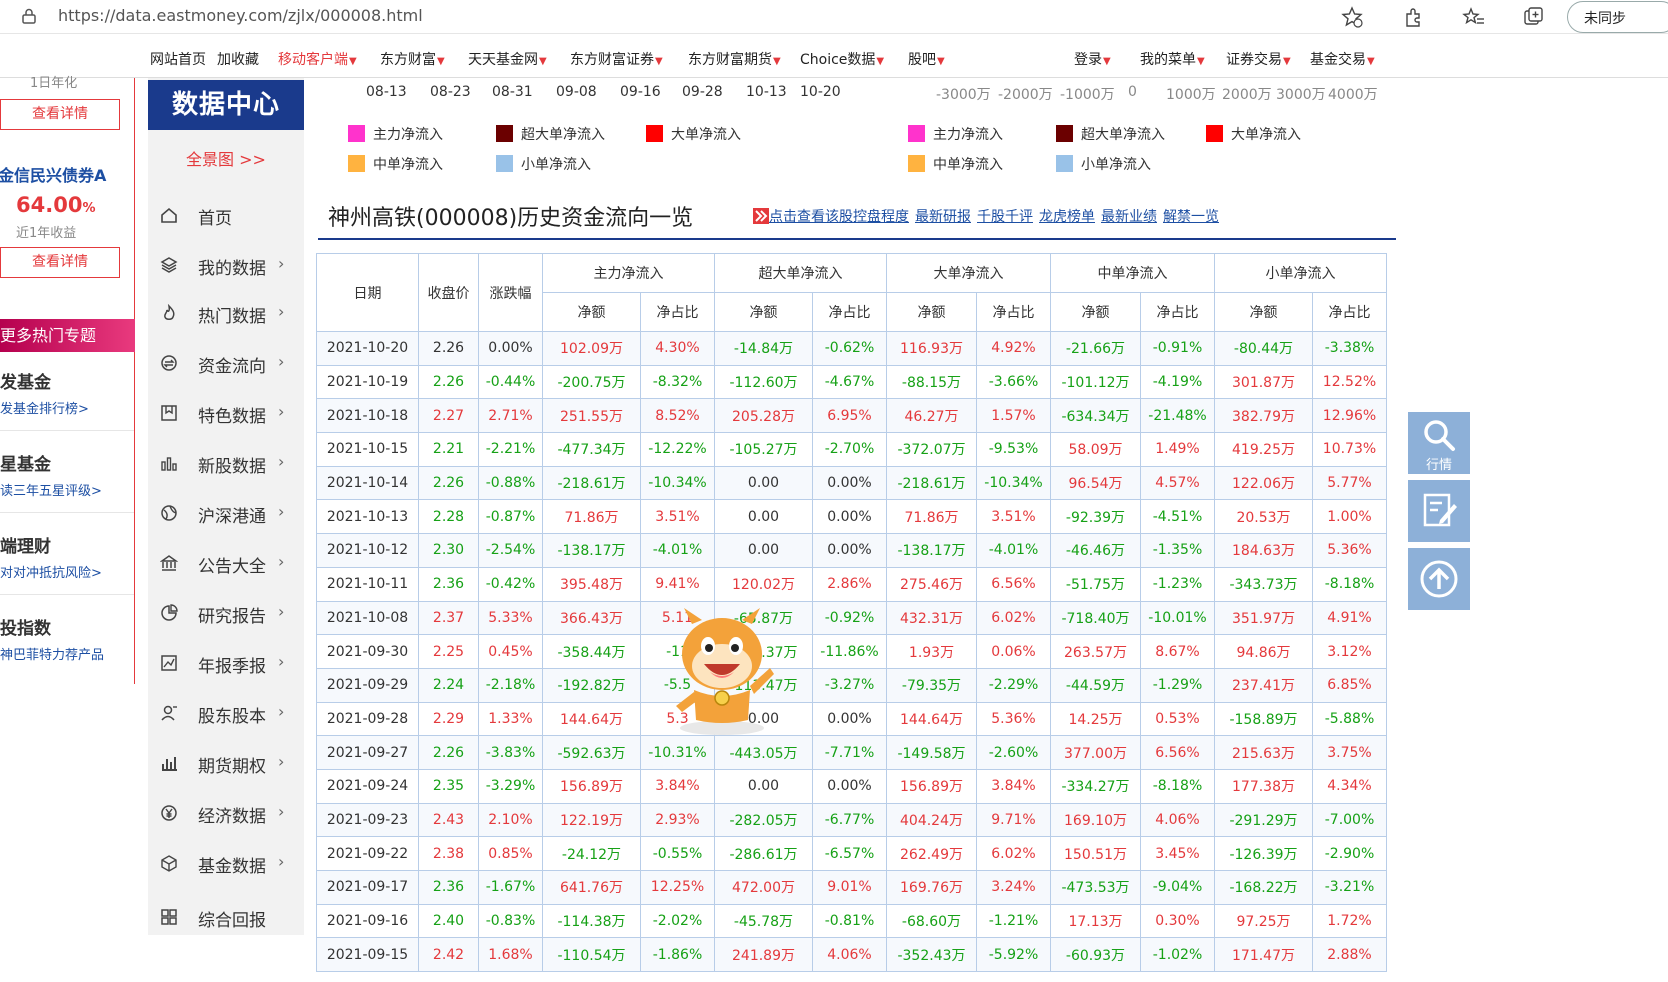  Describe the element at coordinates (849, 449) in the screenshot. I see `table-cell: -2.70%` at that location.